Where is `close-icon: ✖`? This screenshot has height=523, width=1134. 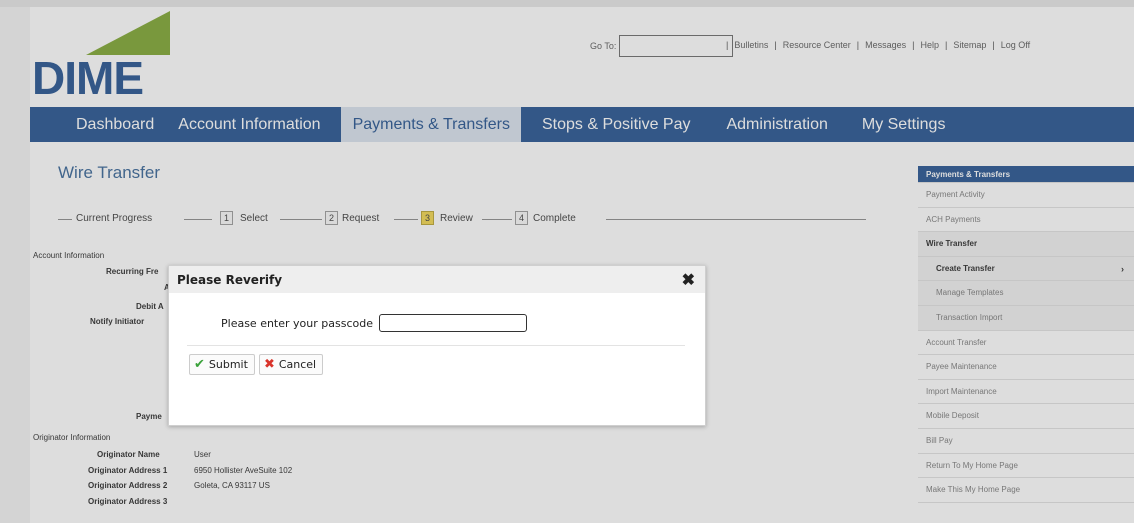
close-icon: ✖ is located at coordinates (688, 280).